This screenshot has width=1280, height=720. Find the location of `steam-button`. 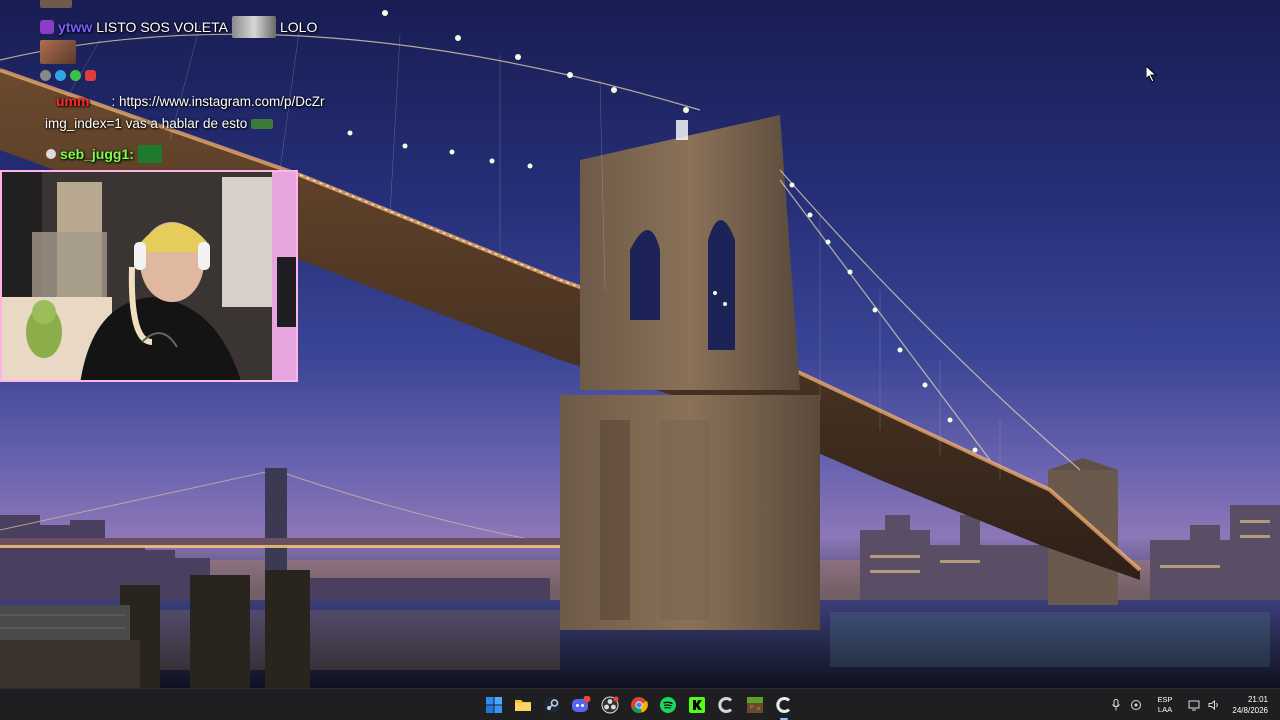

steam-button is located at coordinates (552, 705).